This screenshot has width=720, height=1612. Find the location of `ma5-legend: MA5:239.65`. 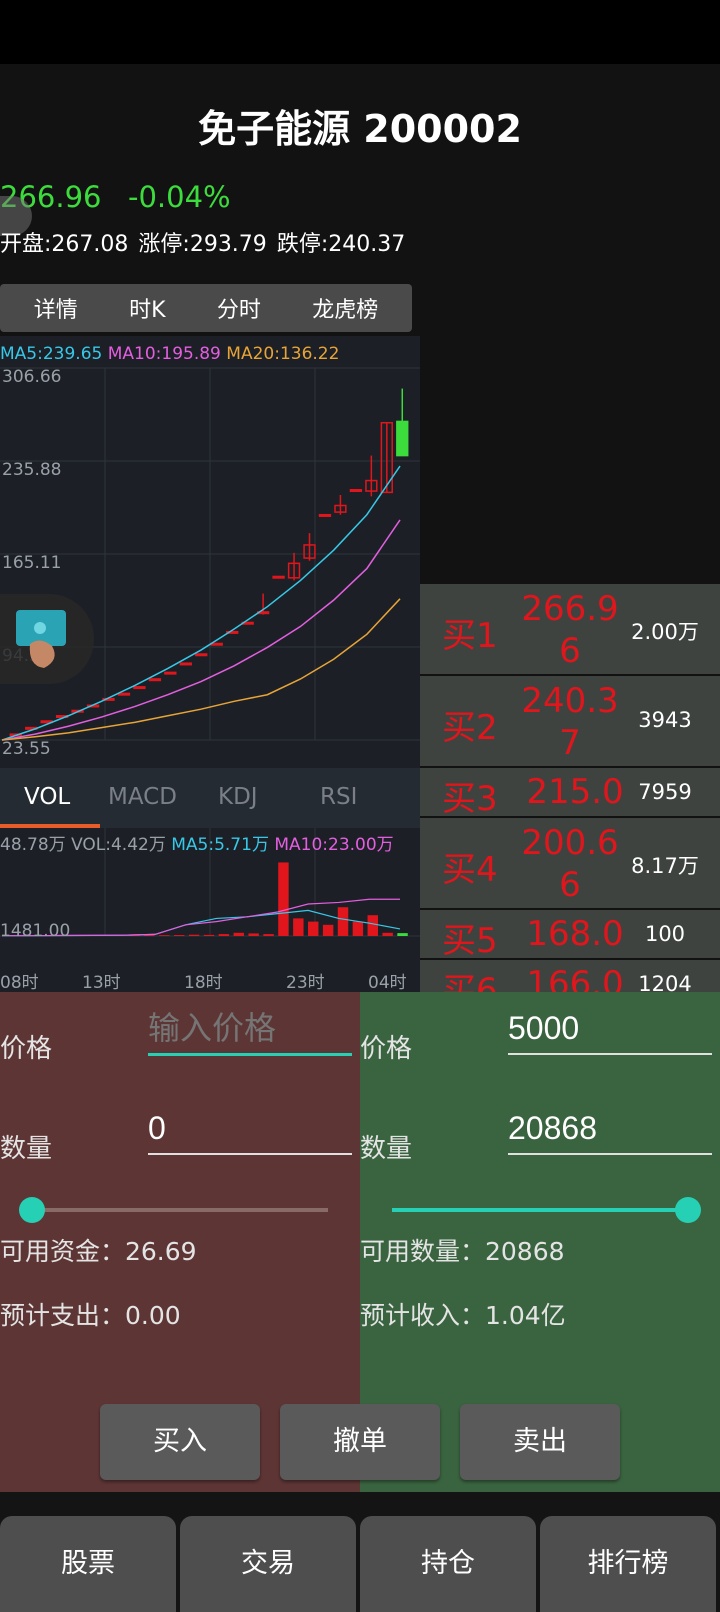

ma5-legend: MA5:239.65 is located at coordinates (51, 354).